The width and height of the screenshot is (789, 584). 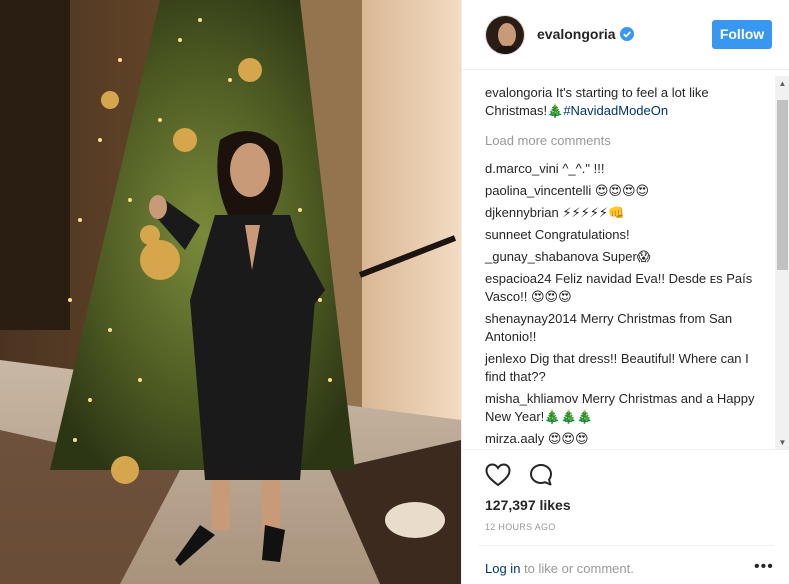 I want to click on author-username-text: evalongoria, so click(x=576, y=34).